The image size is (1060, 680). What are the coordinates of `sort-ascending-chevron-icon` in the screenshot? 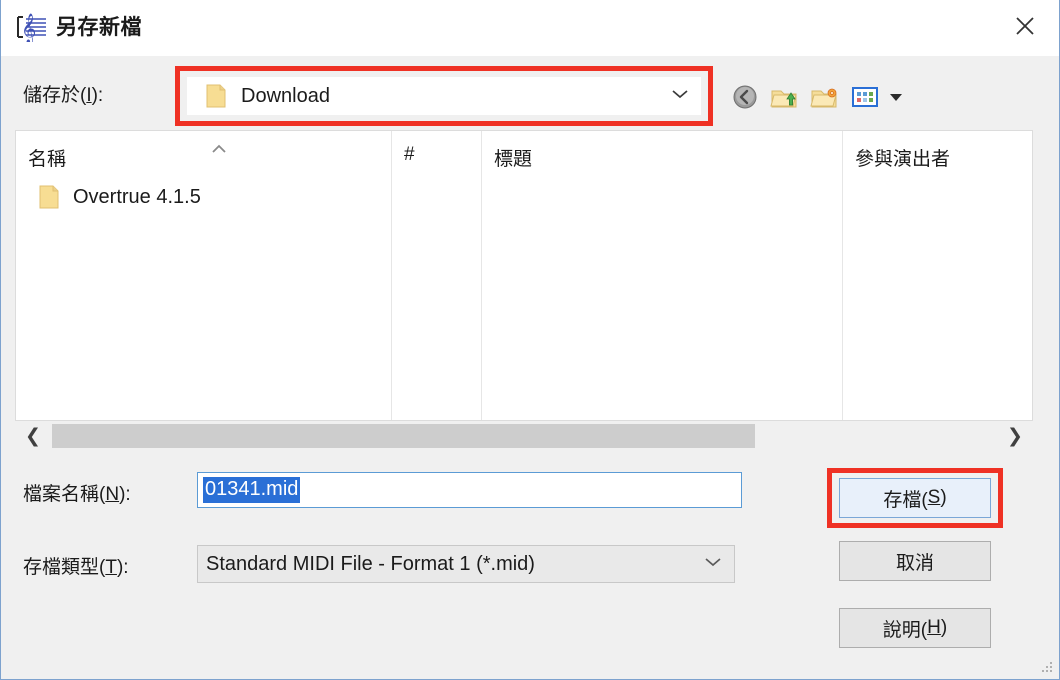 It's located at (219, 151).